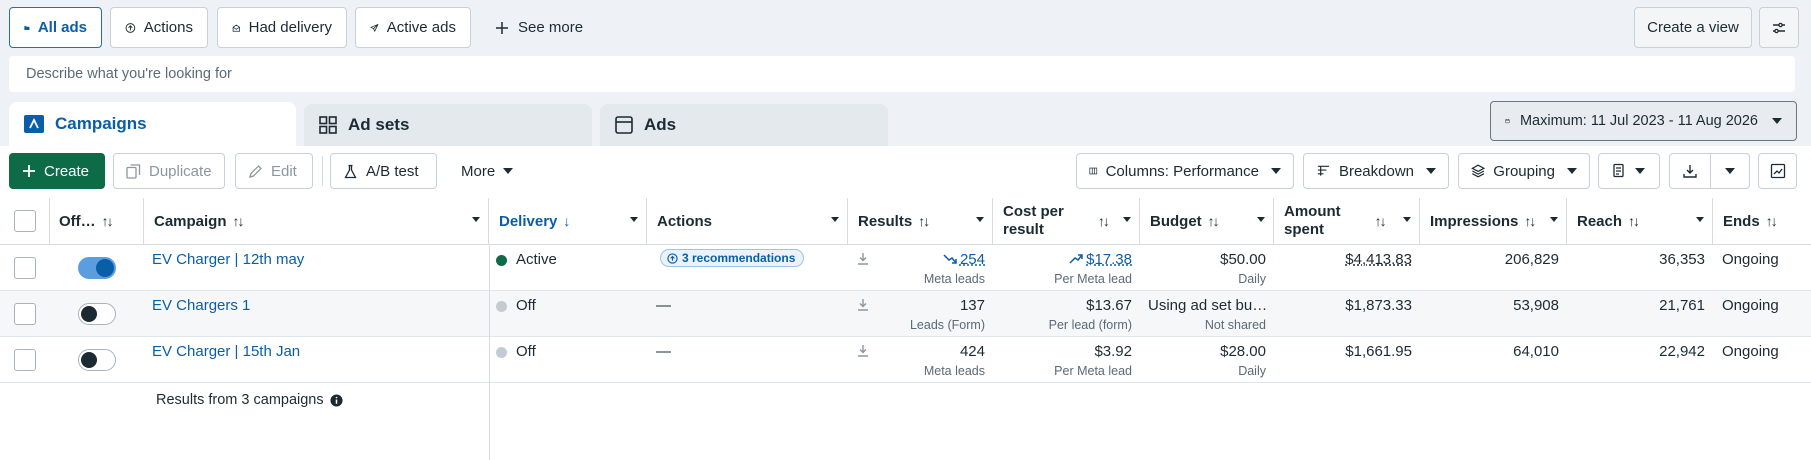 The height and width of the screenshot is (460, 1811). Describe the element at coordinates (1507, 121) in the screenshot. I see `calendar-icon` at that location.